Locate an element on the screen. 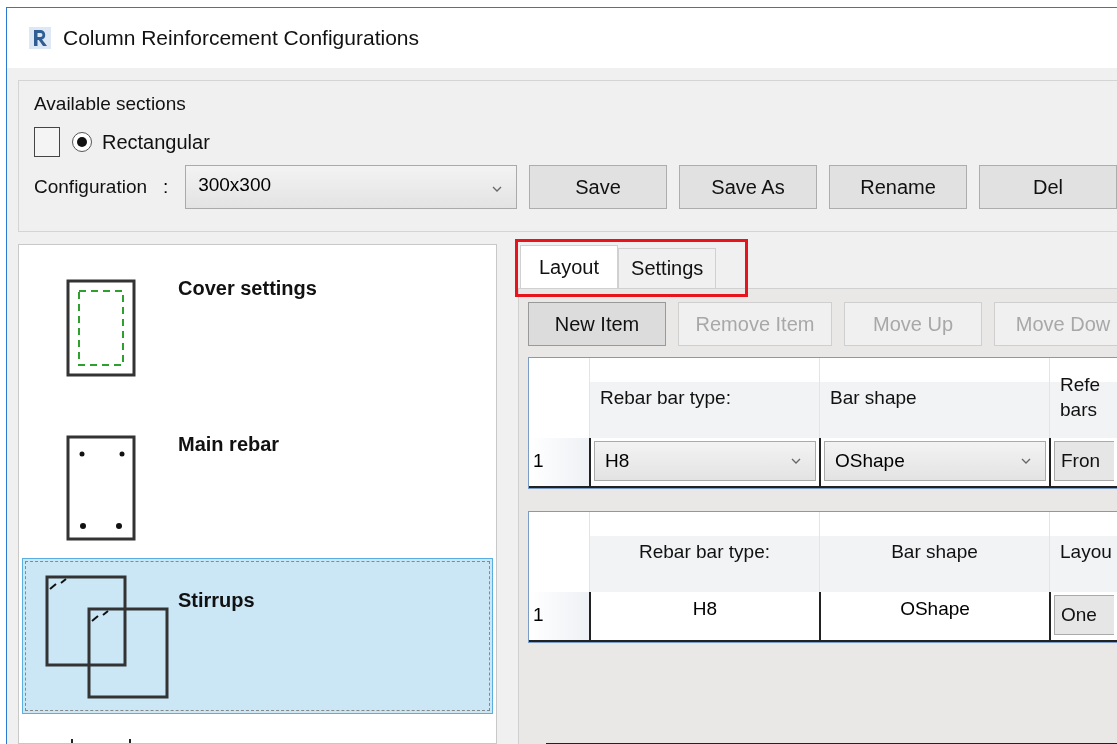 This screenshot has height=744, width=1117. toolbar-button: New Item is located at coordinates (597, 324).